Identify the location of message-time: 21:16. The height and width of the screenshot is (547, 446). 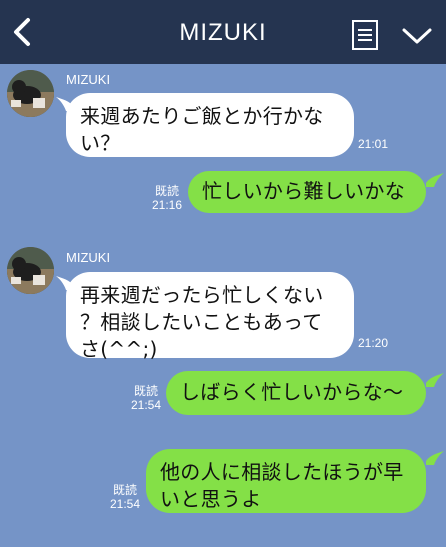
(167, 205).